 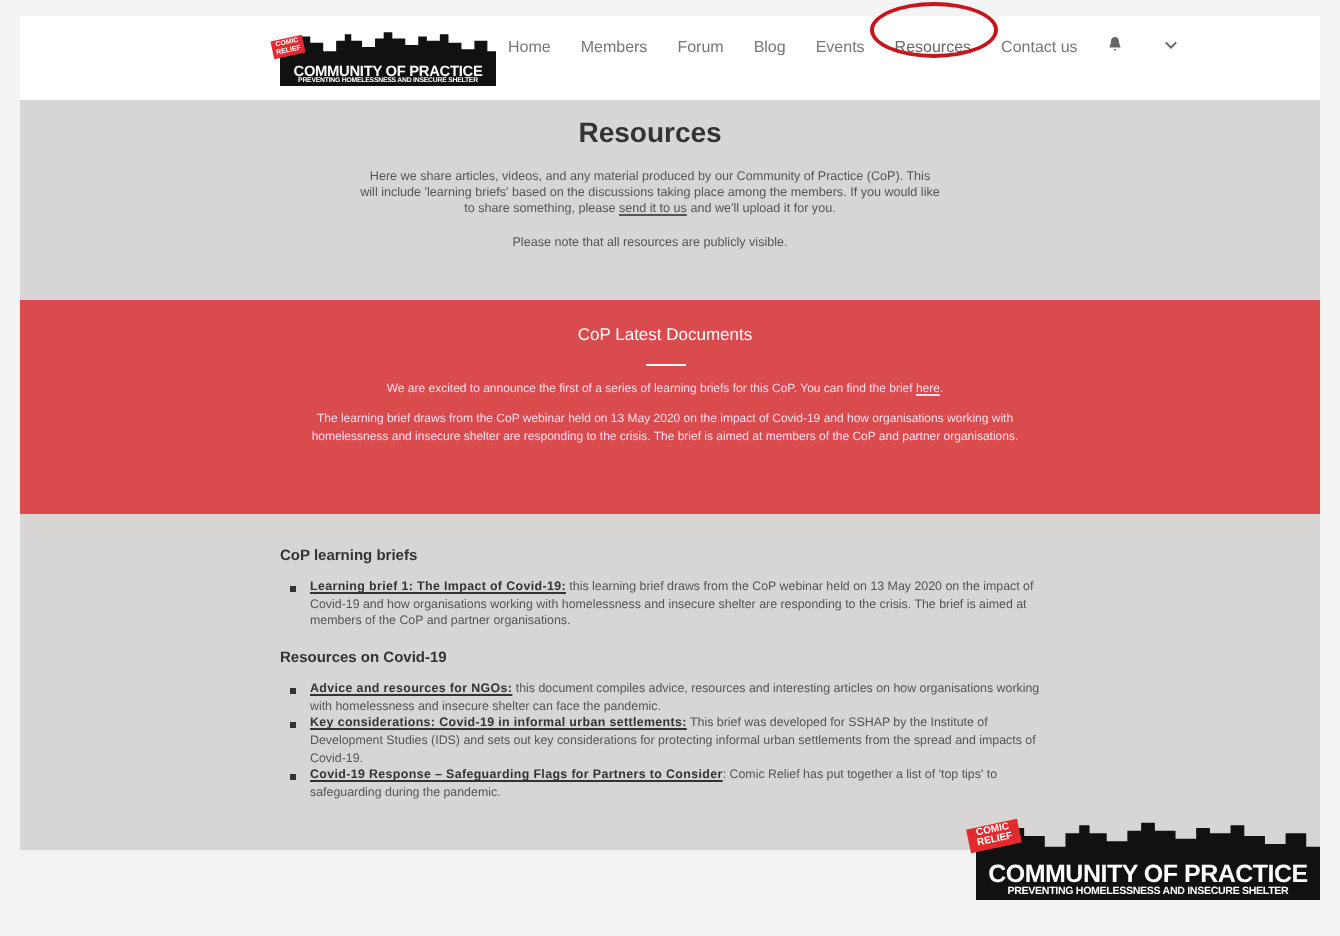 I want to click on nav-link: Resources, so click(x=933, y=47).